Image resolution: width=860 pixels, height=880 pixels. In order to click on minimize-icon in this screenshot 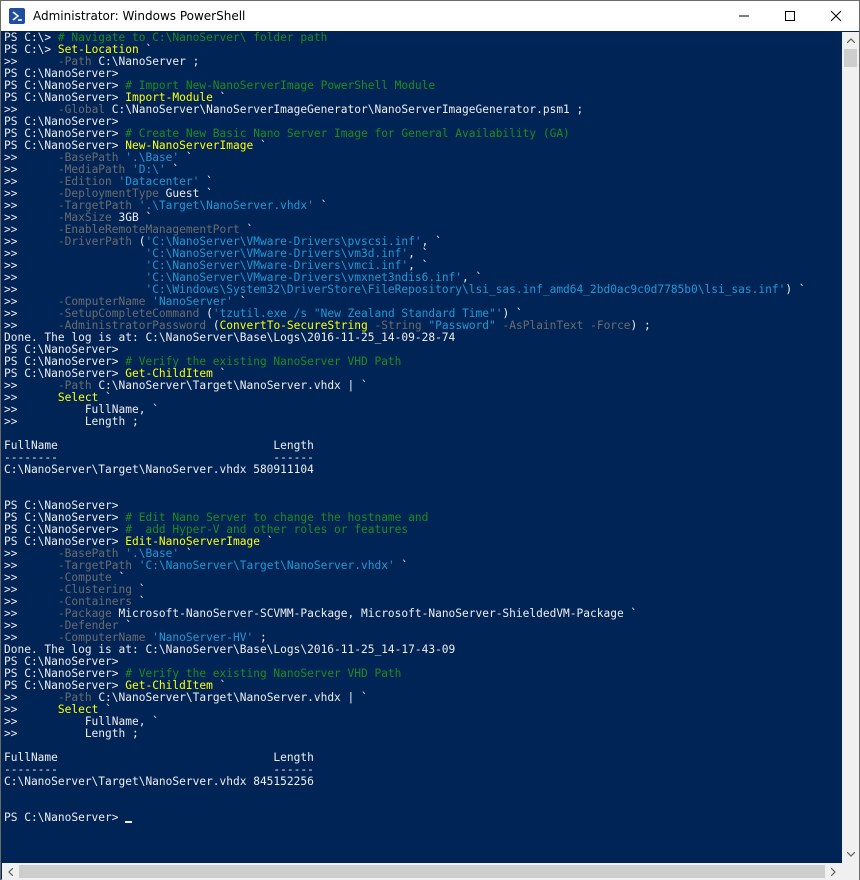, I will do `click(744, 16)`.